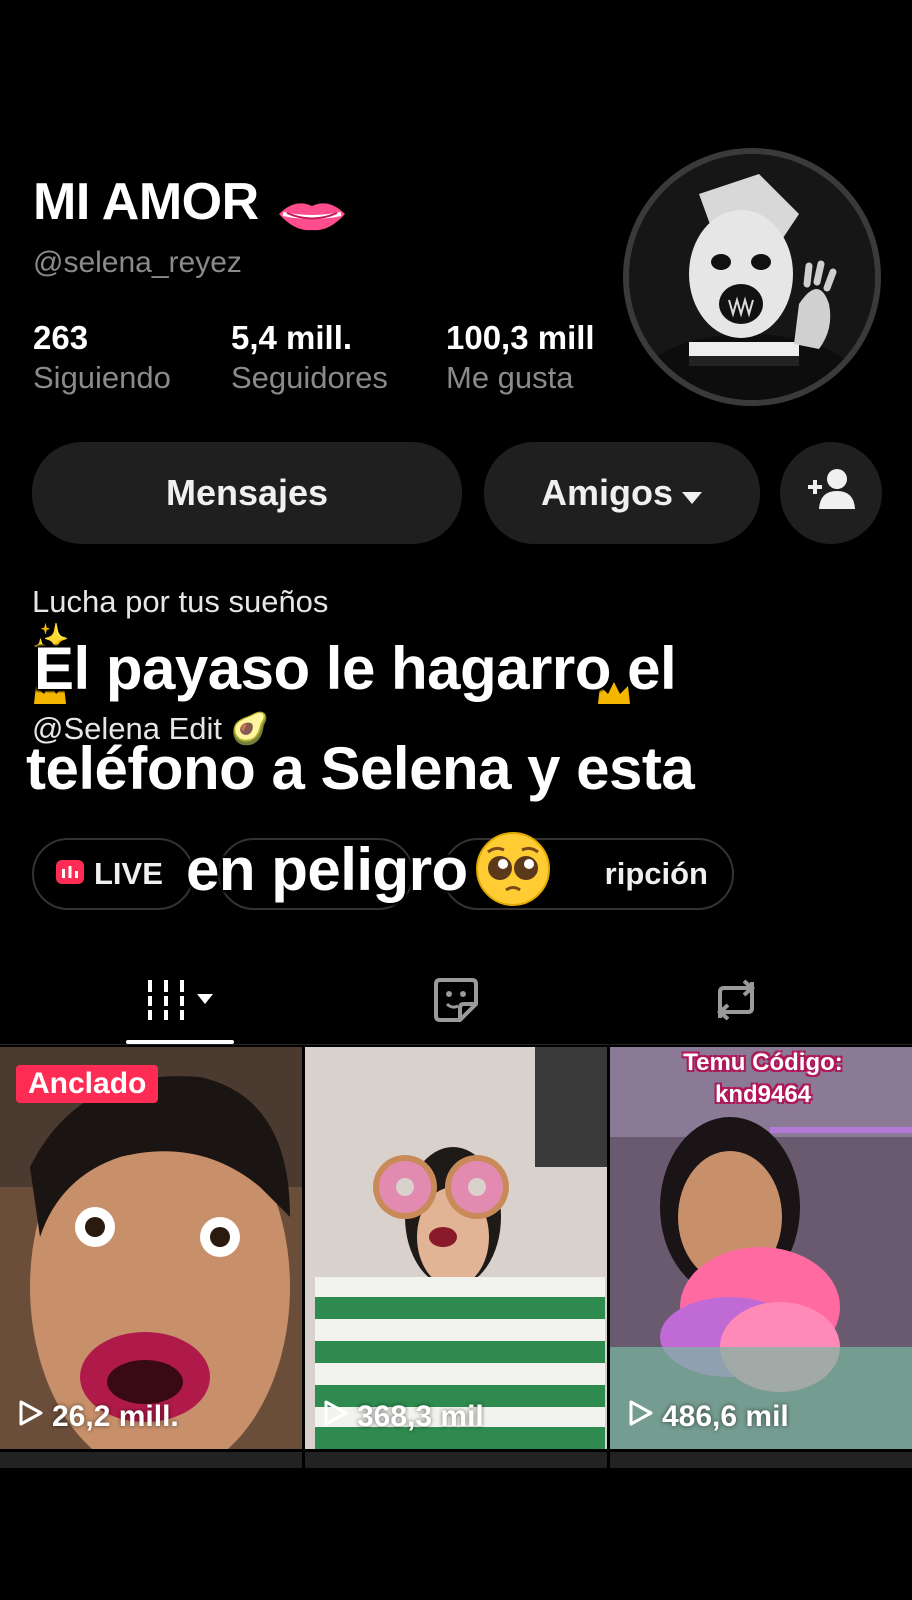 The width and height of the screenshot is (912, 1600). I want to click on stat-likes-label: Me gusta, so click(510, 377).